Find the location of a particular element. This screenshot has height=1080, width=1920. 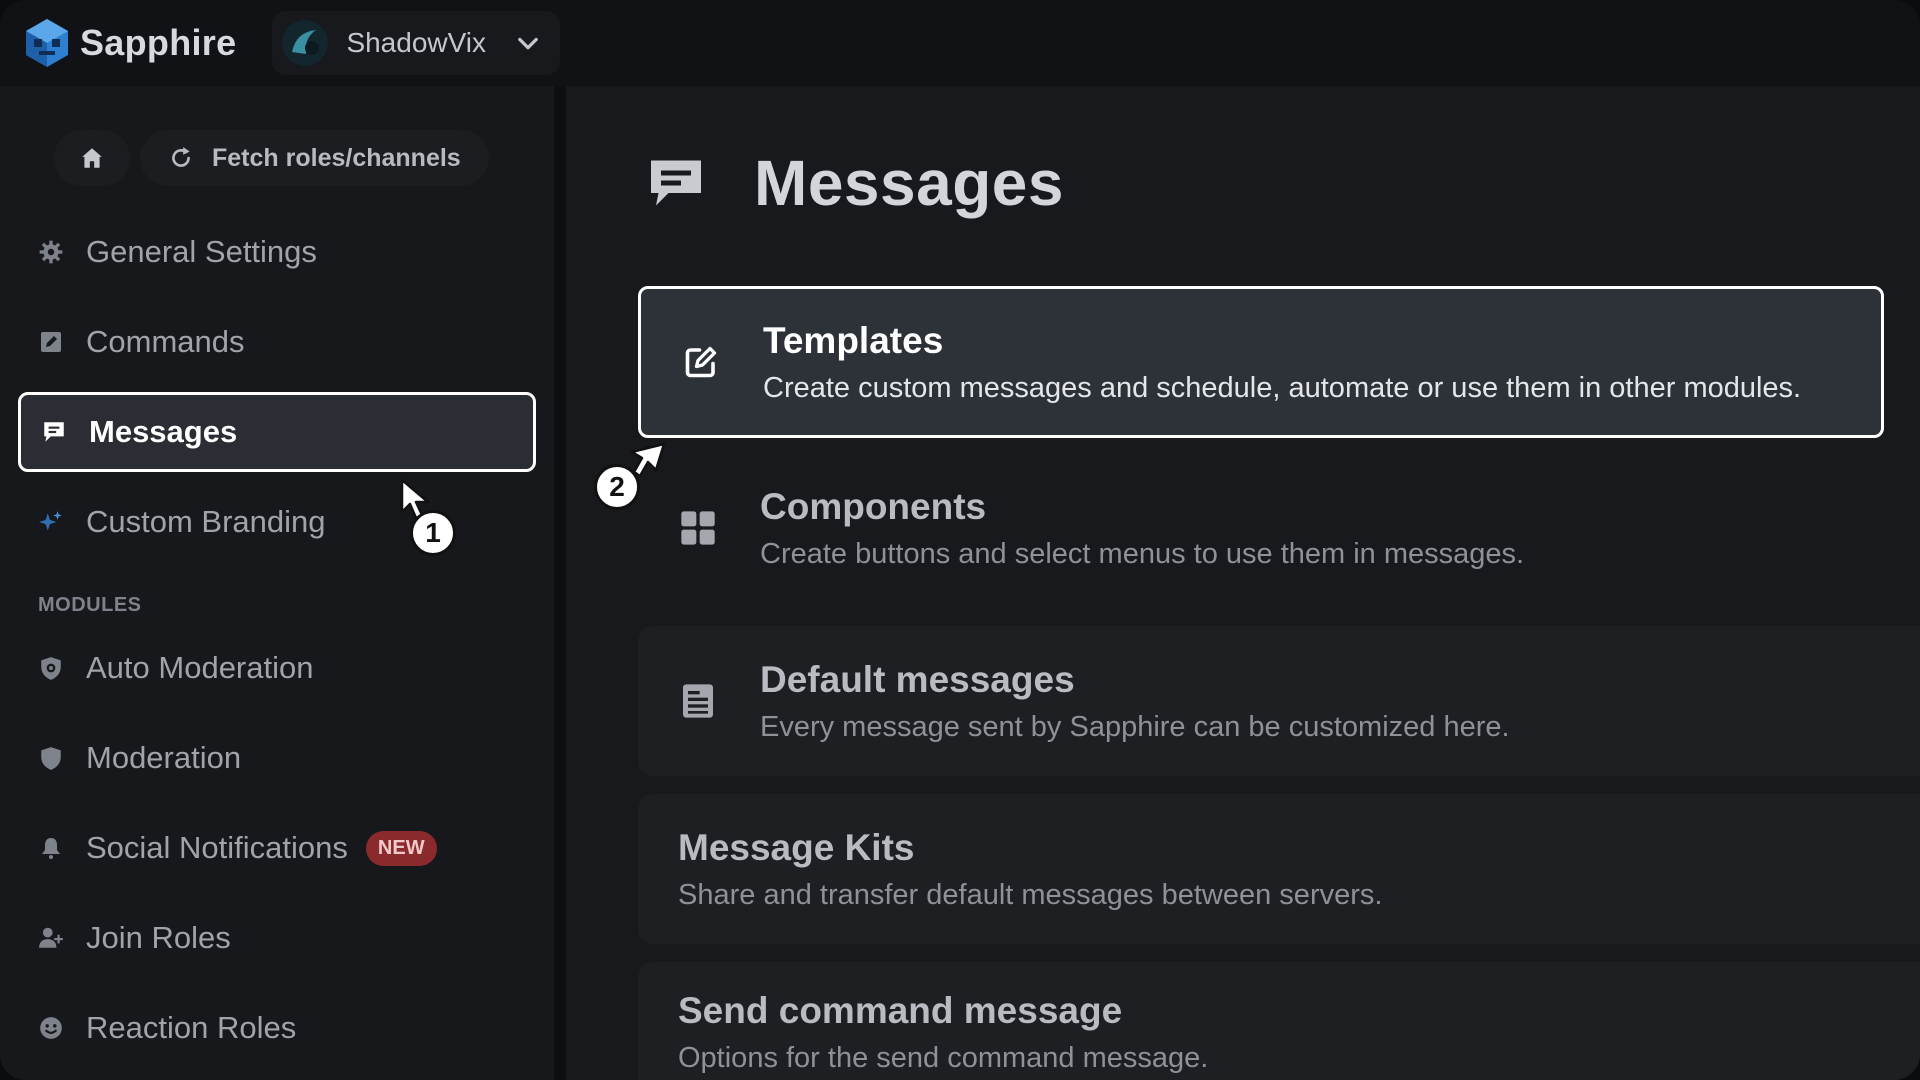

server-name: ShadowVix is located at coordinates (416, 42).